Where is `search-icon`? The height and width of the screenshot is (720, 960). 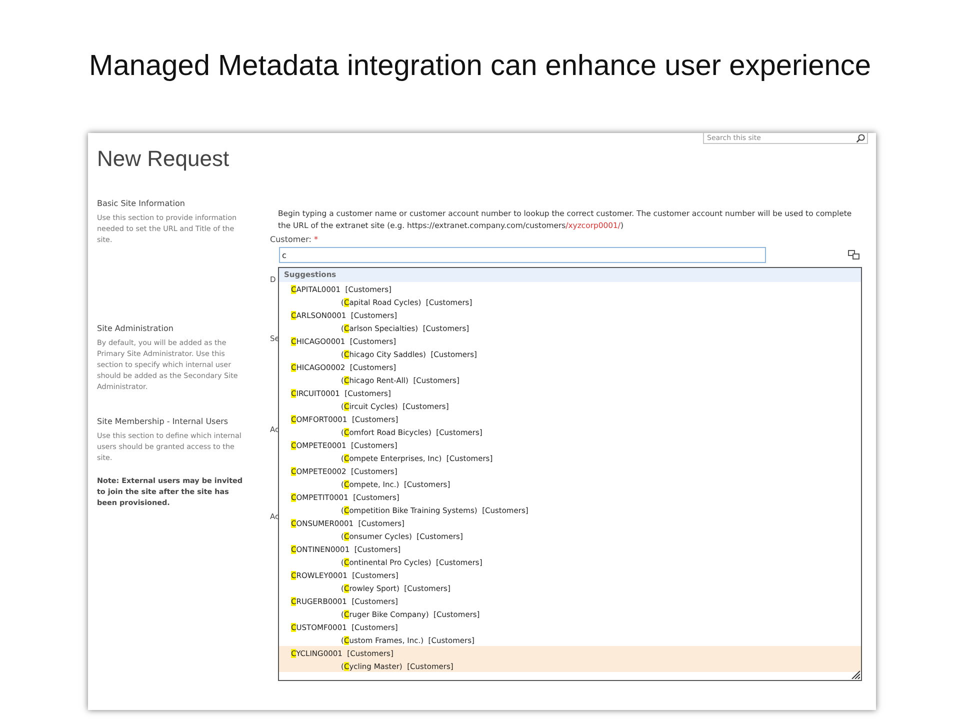 search-icon is located at coordinates (860, 138).